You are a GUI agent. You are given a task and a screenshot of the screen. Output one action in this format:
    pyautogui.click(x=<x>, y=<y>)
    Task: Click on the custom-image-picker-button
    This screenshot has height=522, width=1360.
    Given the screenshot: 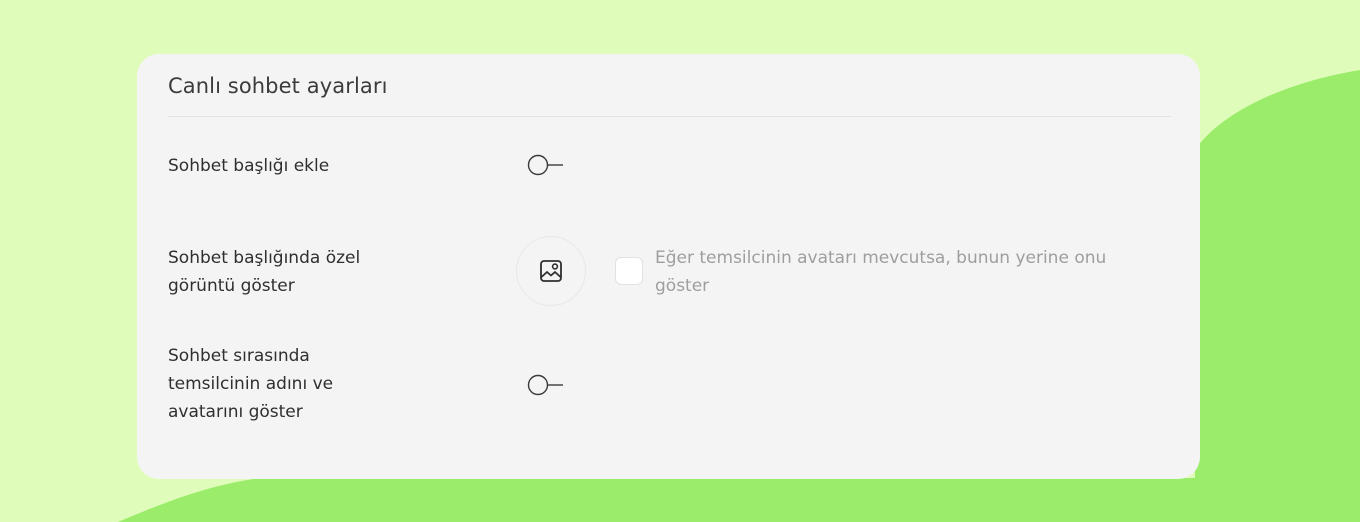 What is the action you would take?
    pyautogui.click(x=551, y=271)
    